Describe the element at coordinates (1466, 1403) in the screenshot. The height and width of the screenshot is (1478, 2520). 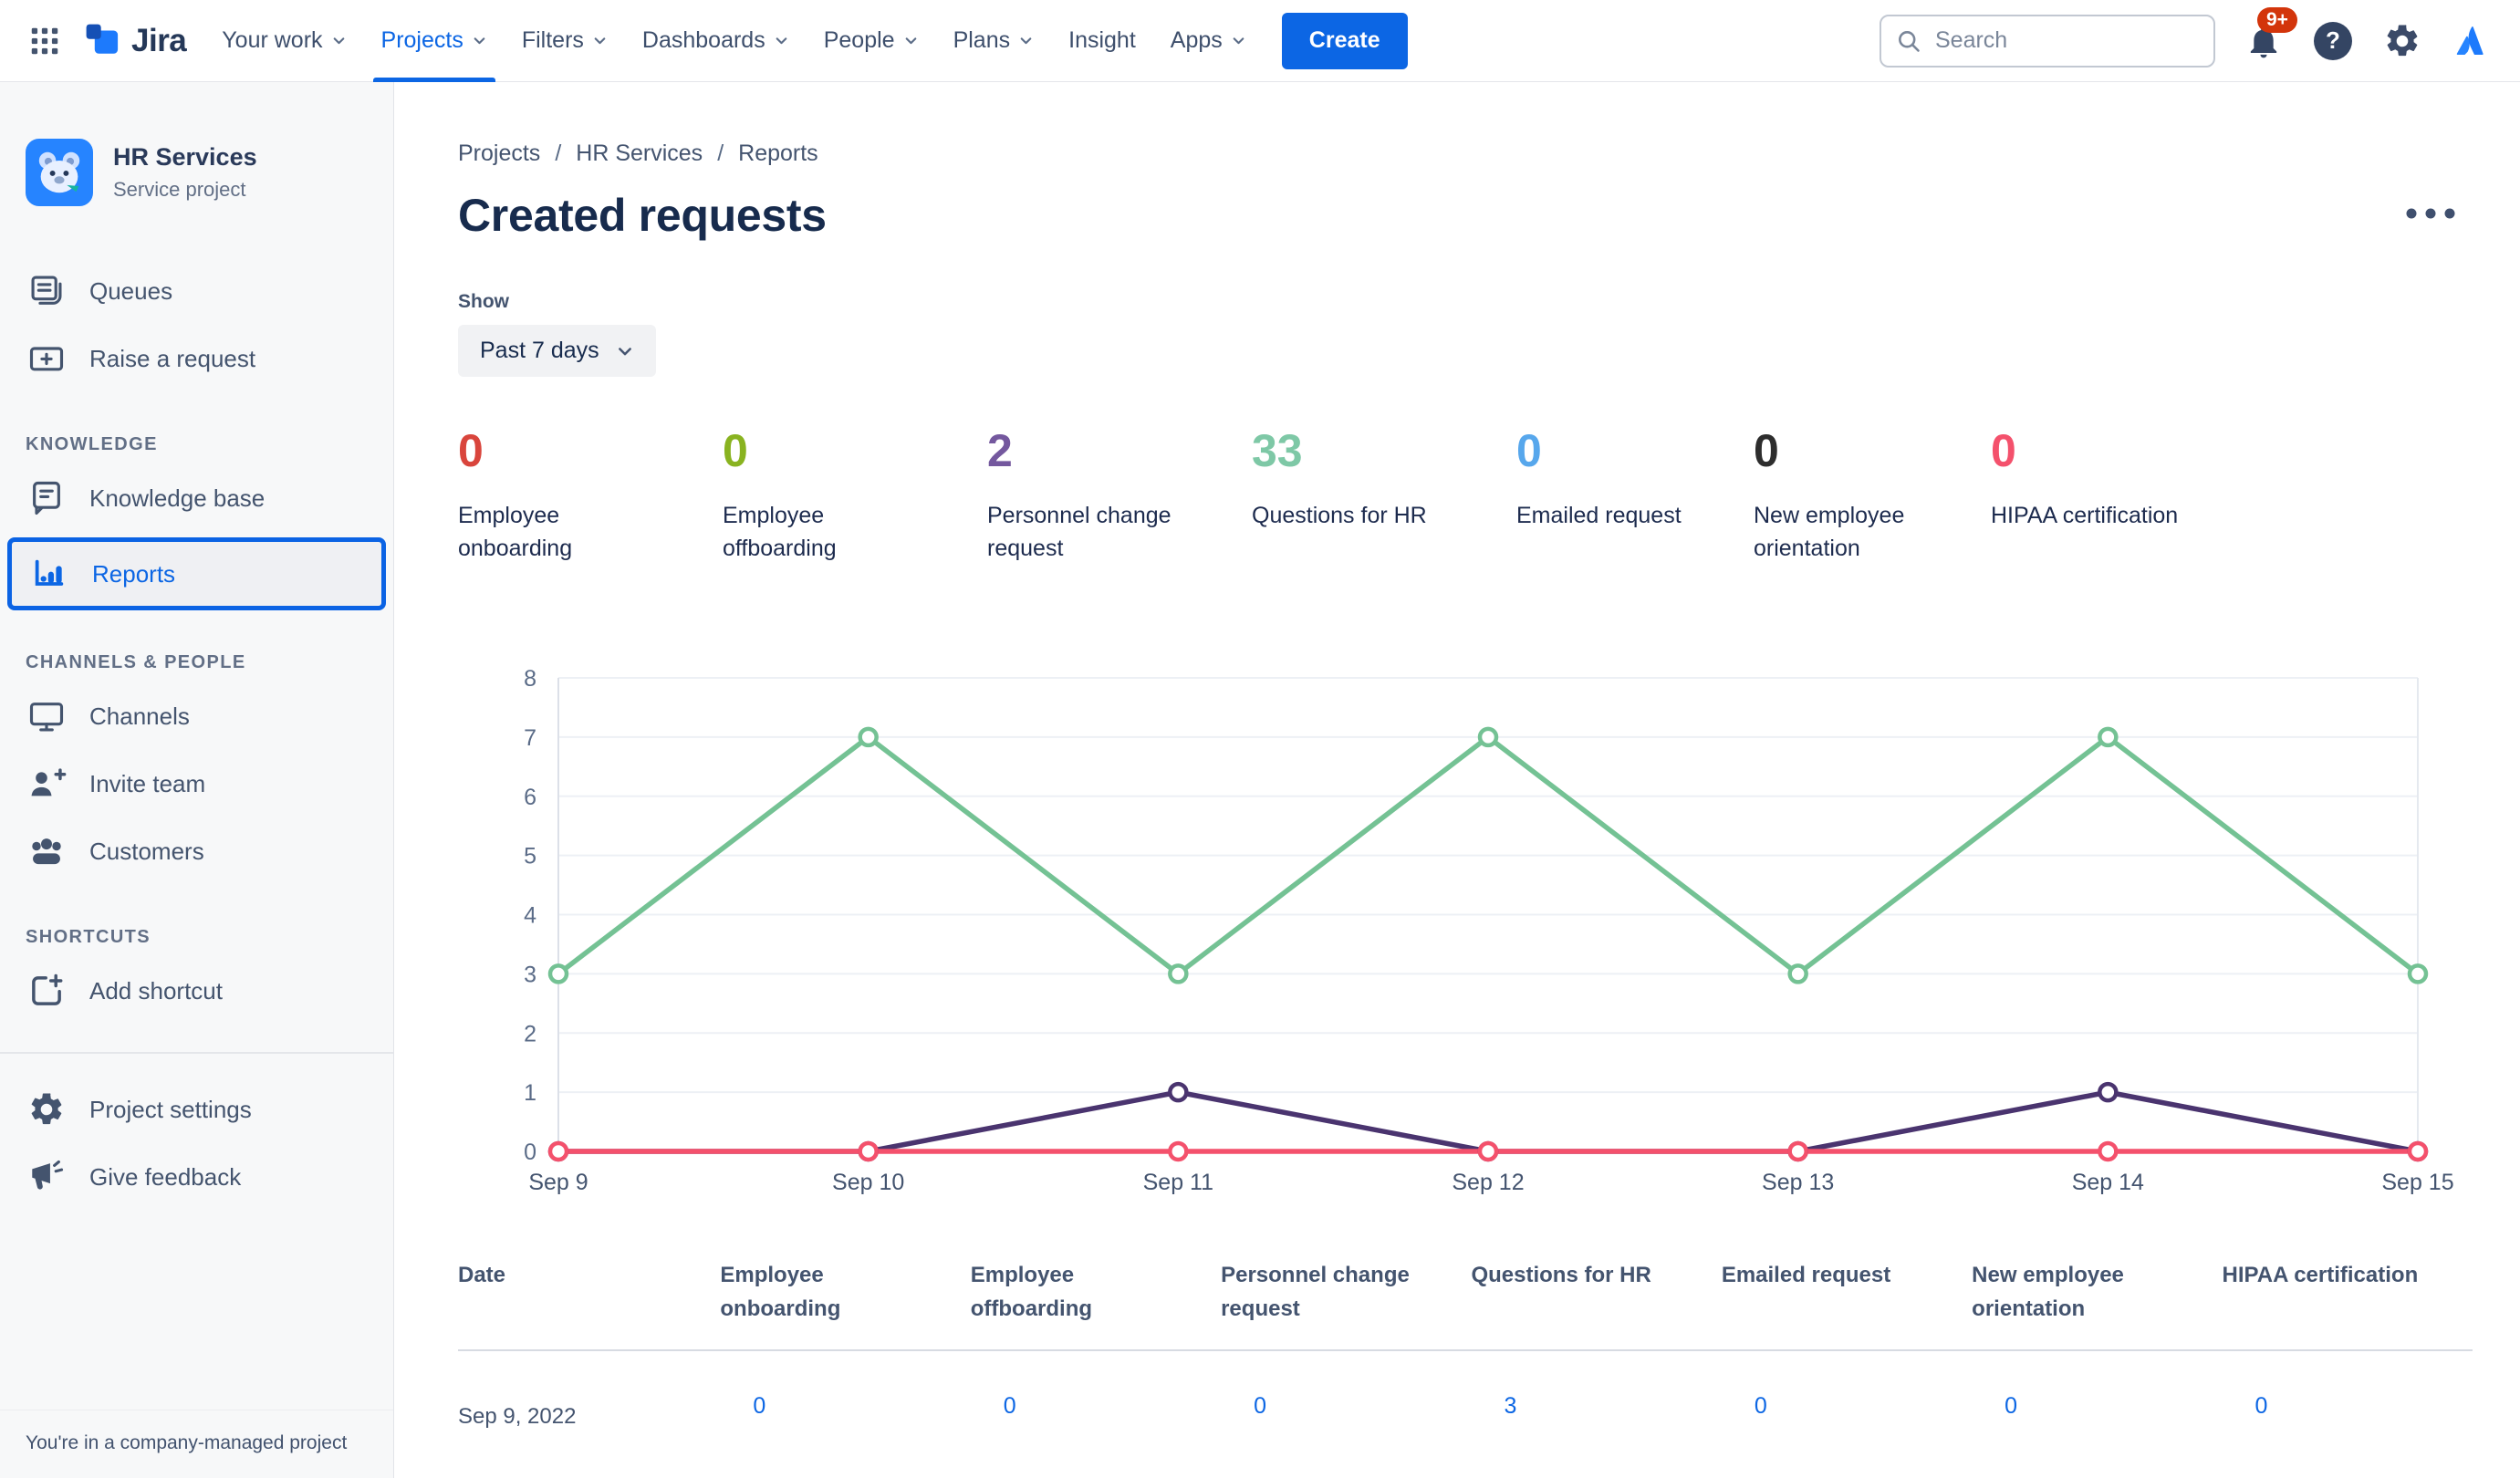
I see `table-row: Sep 9, 2022 0 0 0 3 0 0 0` at that location.